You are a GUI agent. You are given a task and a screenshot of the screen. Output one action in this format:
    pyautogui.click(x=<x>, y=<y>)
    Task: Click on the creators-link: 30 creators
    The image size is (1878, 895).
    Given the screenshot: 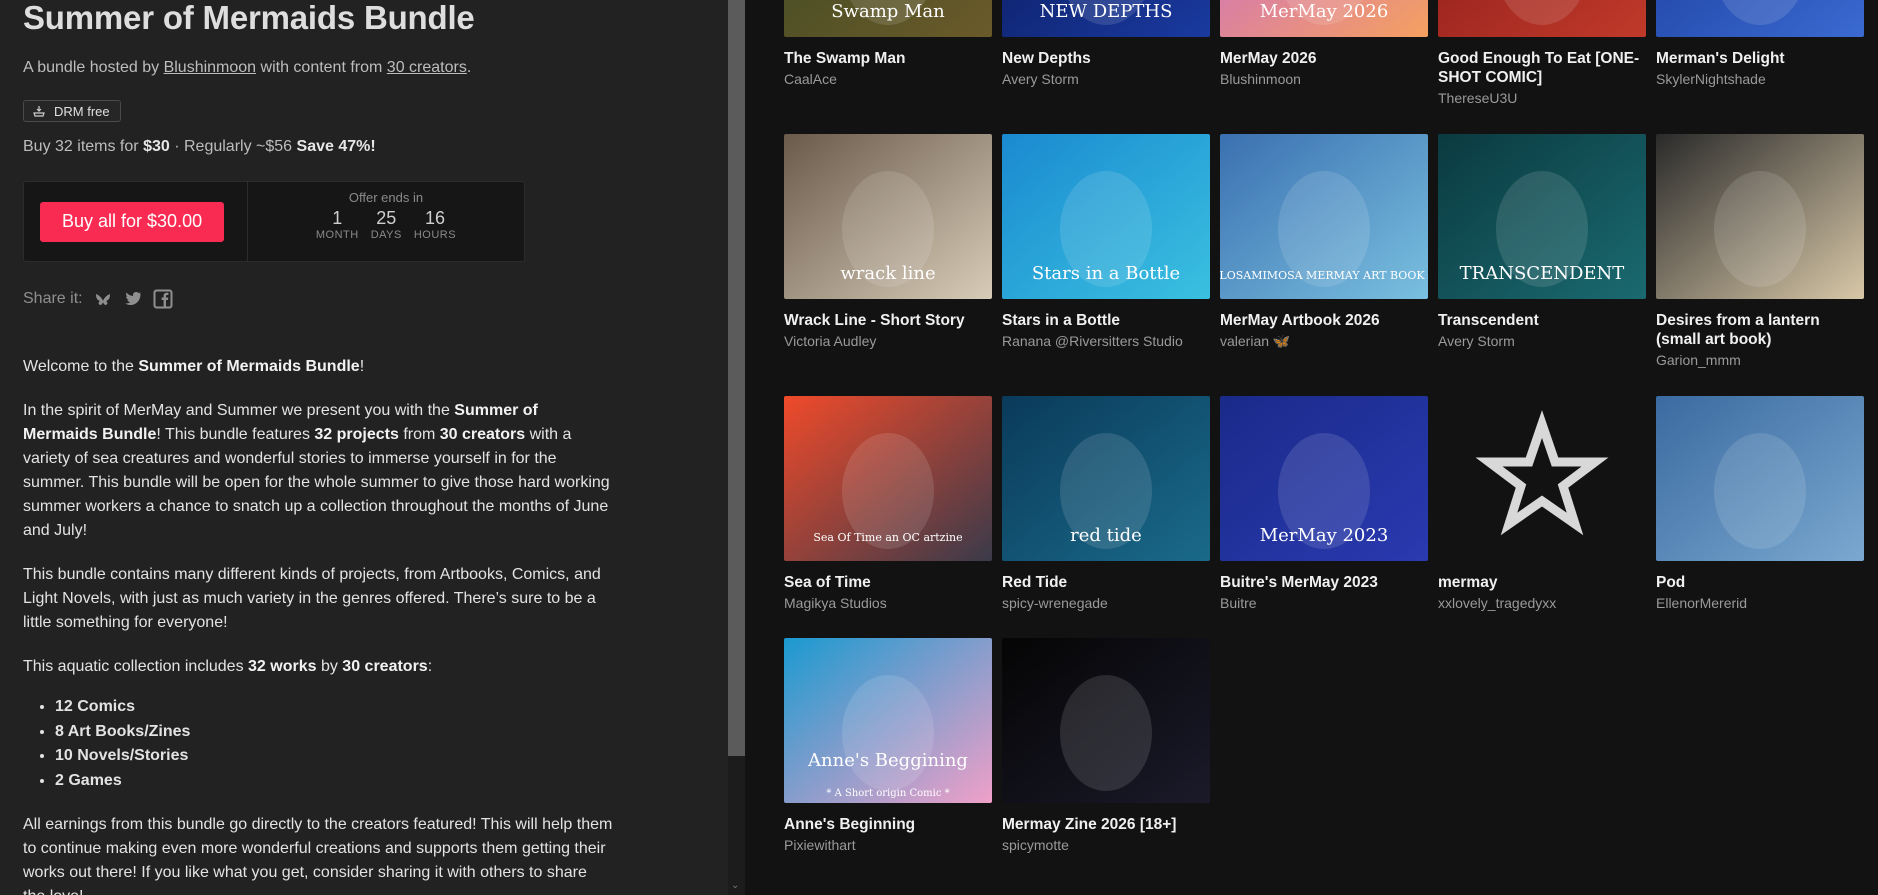 What is the action you would take?
    pyautogui.click(x=427, y=67)
    